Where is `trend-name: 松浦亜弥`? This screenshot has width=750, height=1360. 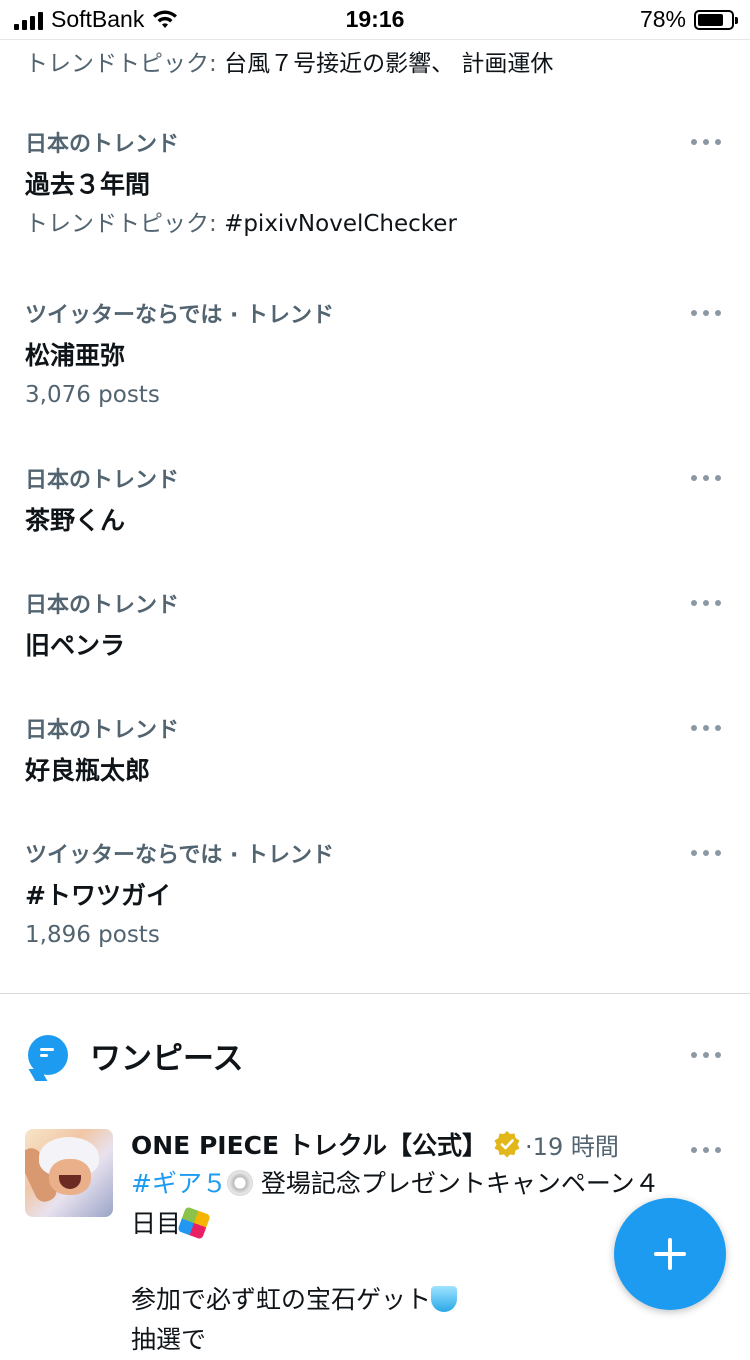
trend-name: 松浦亜弥 is located at coordinates (75, 355).